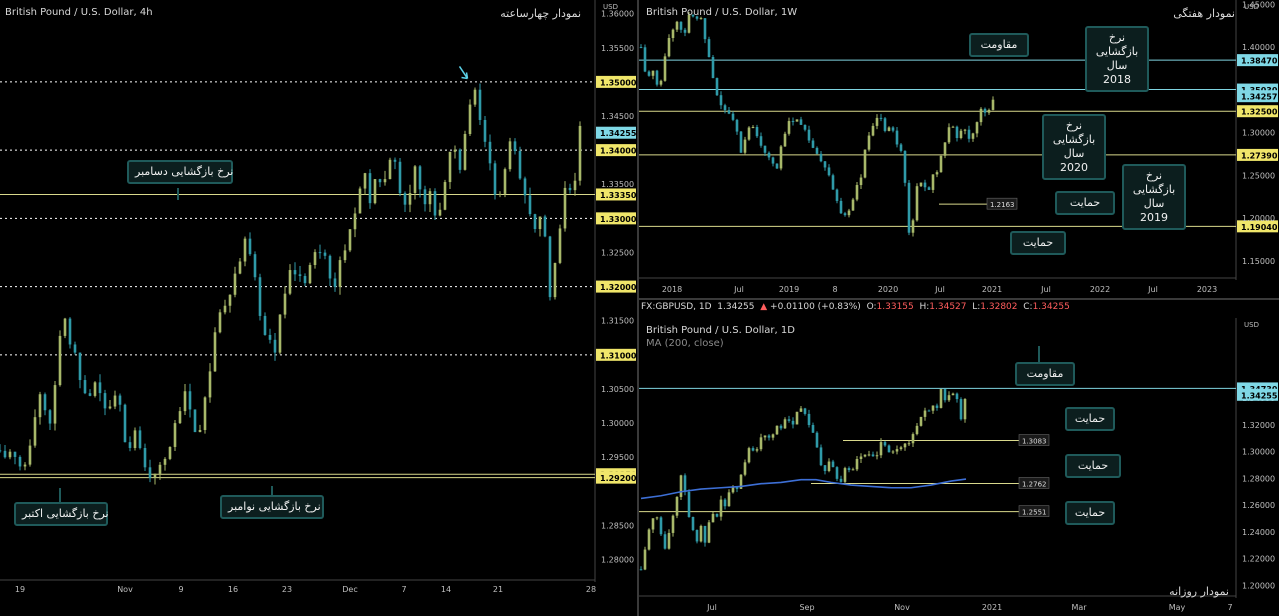 This screenshot has width=1279, height=616. What do you see at coordinates (1045, 289) in the screenshot?
I see `x-tick-label: Jul` at bounding box center [1045, 289].